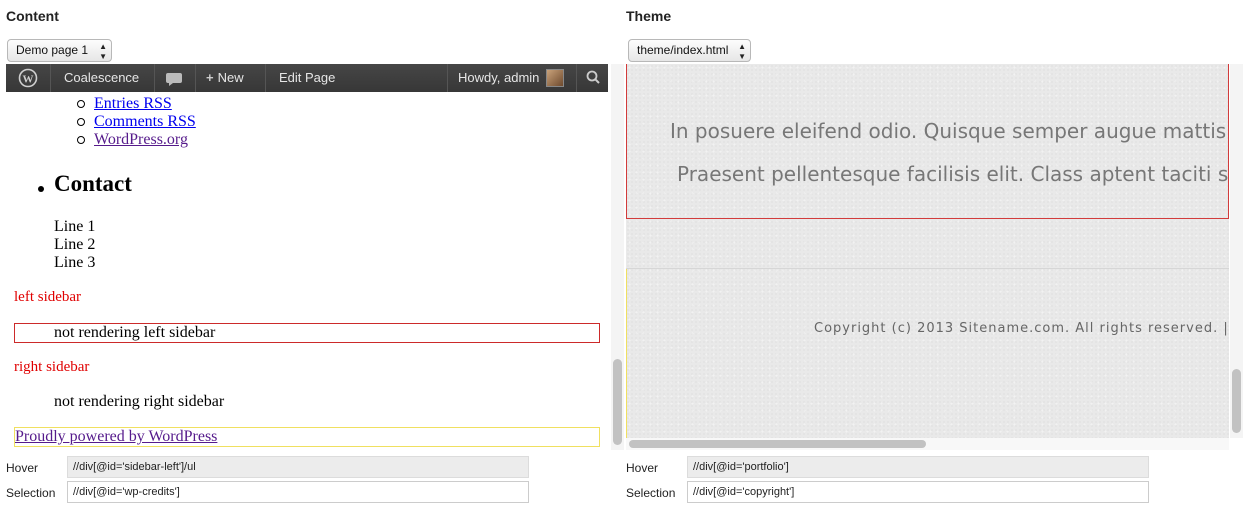  What do you see at coordinates (298, 467) in the screenshot?
I see `content-hover-field: //div[@id='sidebar-left']/ul` at bounding box center [298, 467].